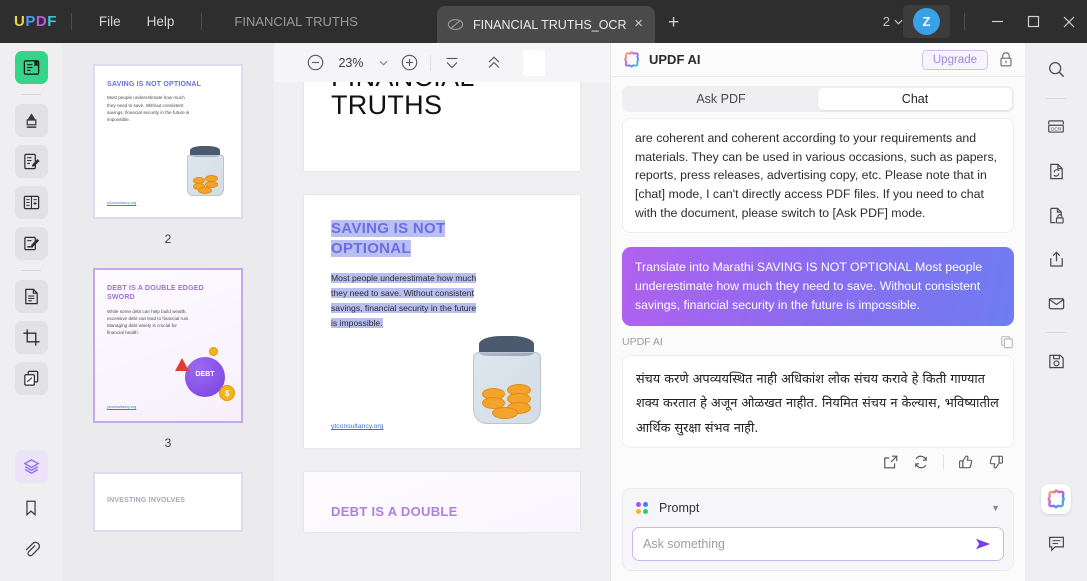  What do you see at coordinates (983, 544) in the screenshot?
I see `send-button` at bounding box center [983, 544].